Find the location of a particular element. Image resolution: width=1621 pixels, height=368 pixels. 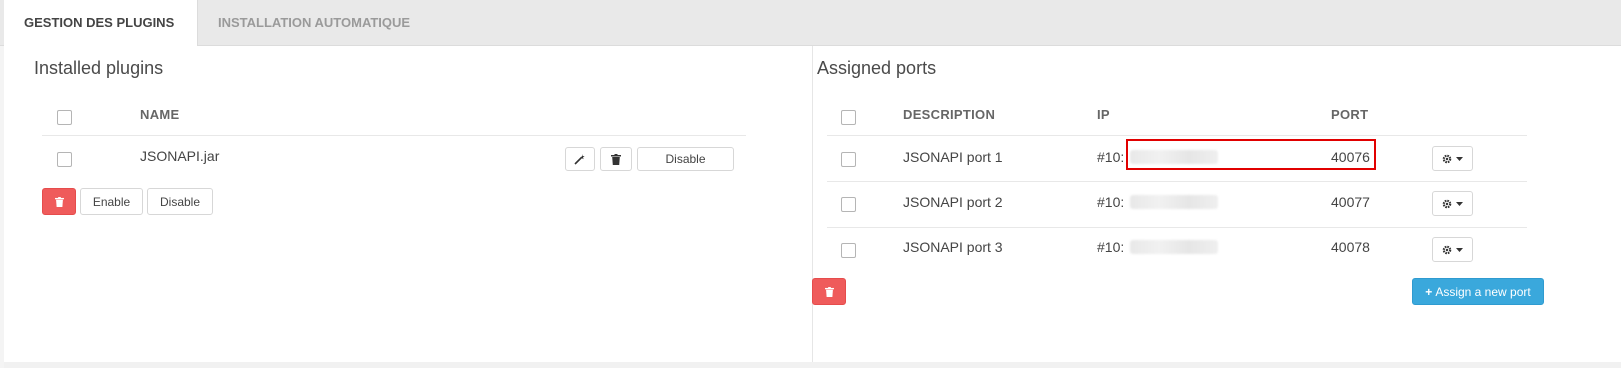

bulk-disable-button: Disable is located at coordinates (180, 201).